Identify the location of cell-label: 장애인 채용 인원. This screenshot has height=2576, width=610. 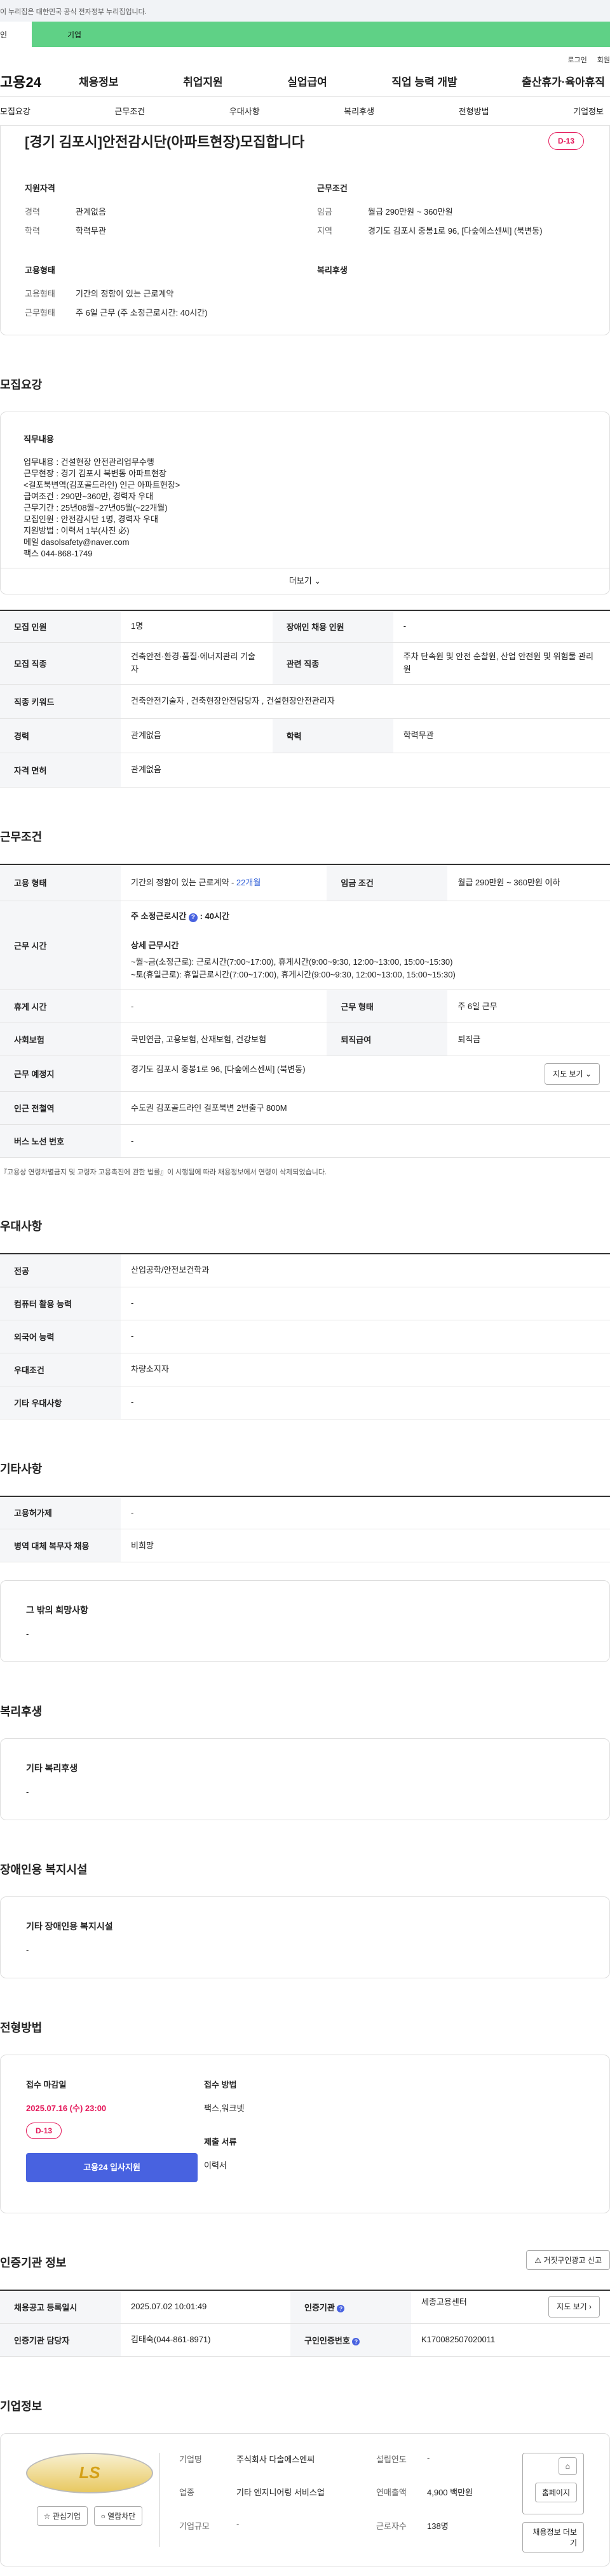
(332, 626).